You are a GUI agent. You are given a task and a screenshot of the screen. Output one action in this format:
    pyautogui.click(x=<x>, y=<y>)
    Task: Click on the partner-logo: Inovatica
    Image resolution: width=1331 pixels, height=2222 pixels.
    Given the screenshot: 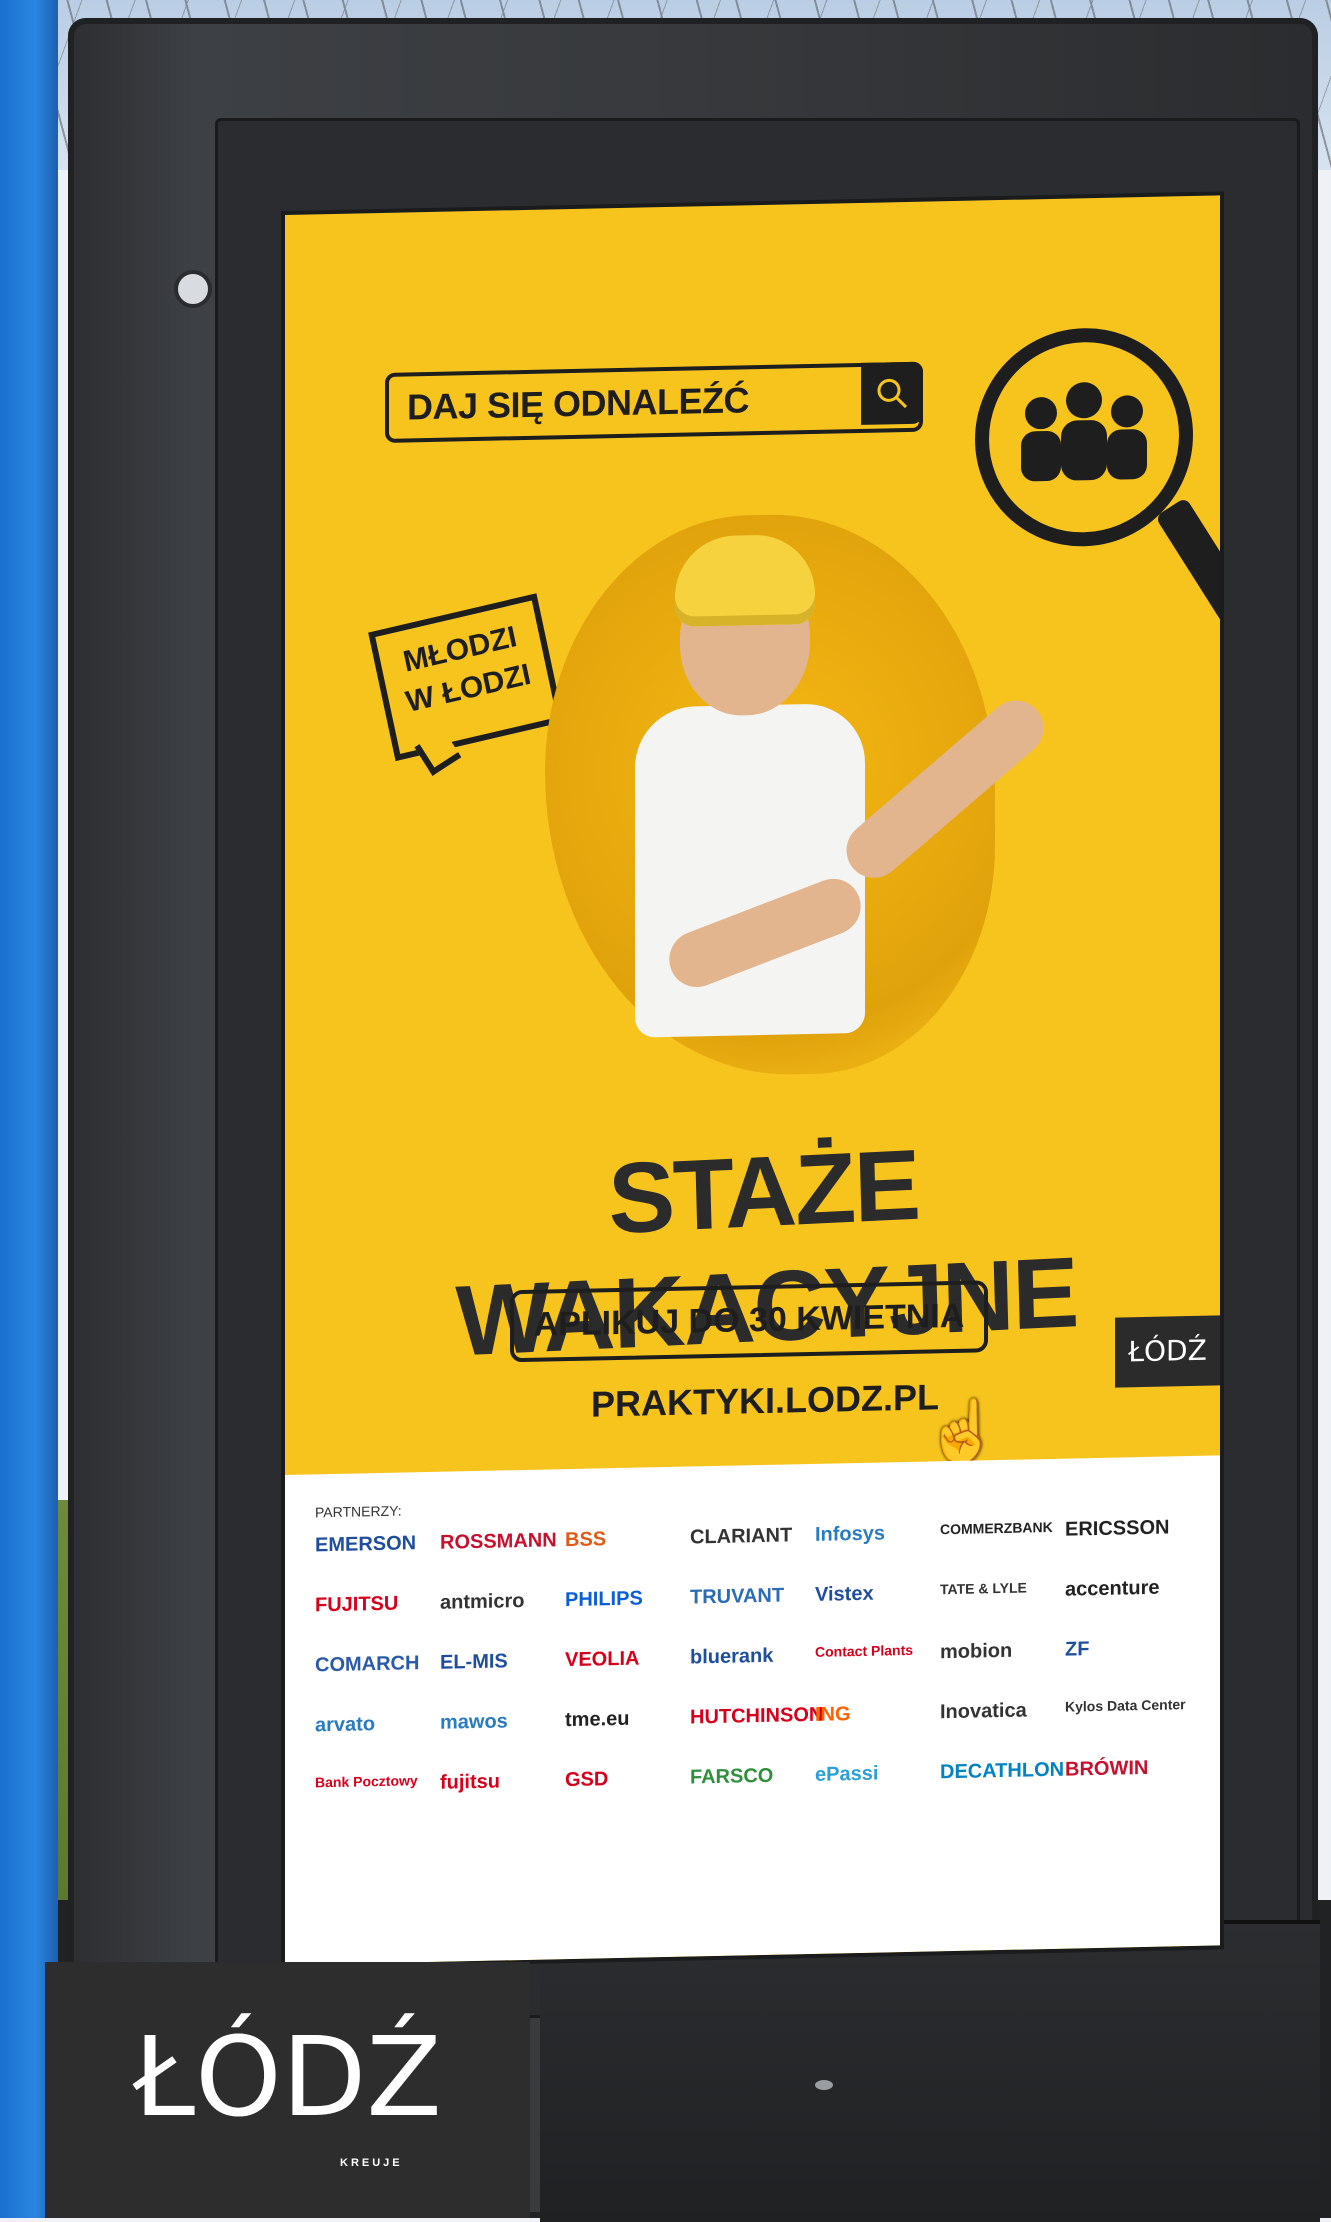 What is the action you would take?
    pyautogui.click(x=983, y=1711)
    